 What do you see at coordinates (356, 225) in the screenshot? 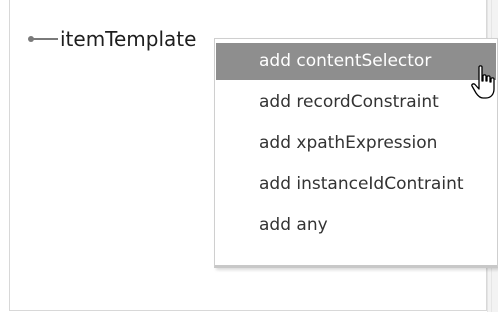
I see `menu-item-add-any: add any` at bounding box center [356, 225].